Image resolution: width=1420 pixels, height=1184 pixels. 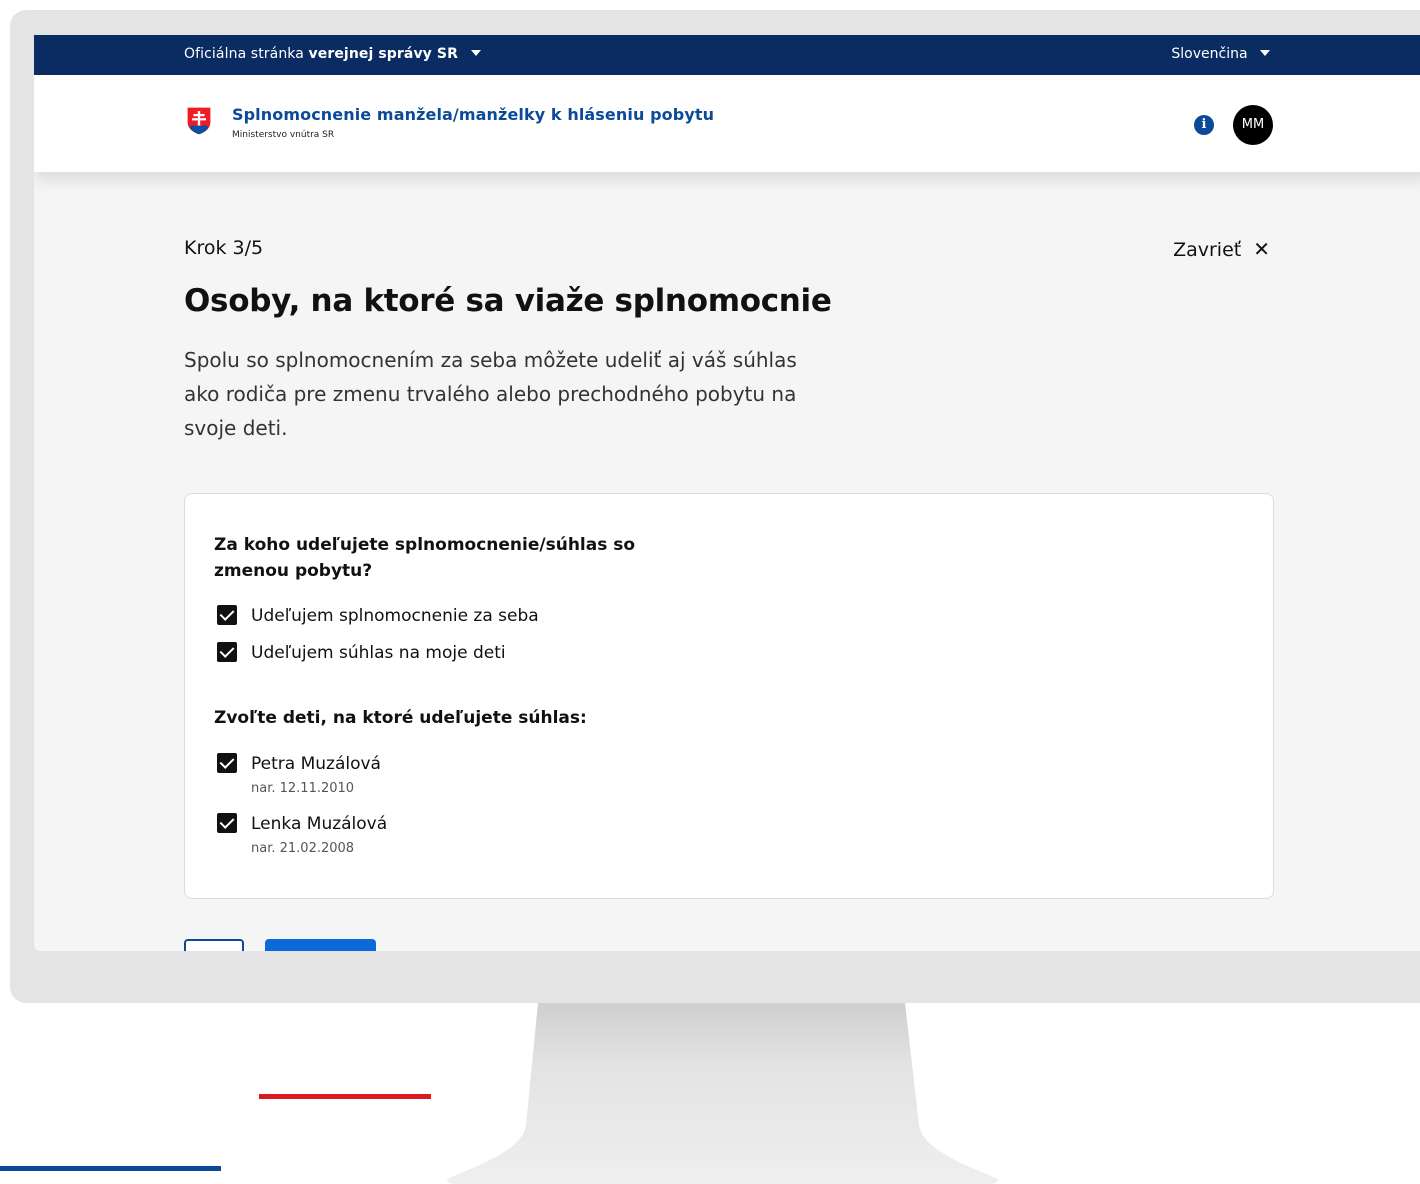 What do you see at coordinates (110, 1168) in the screenshot?
I see `accent-line-blue` at bounding box center [110, 1168].